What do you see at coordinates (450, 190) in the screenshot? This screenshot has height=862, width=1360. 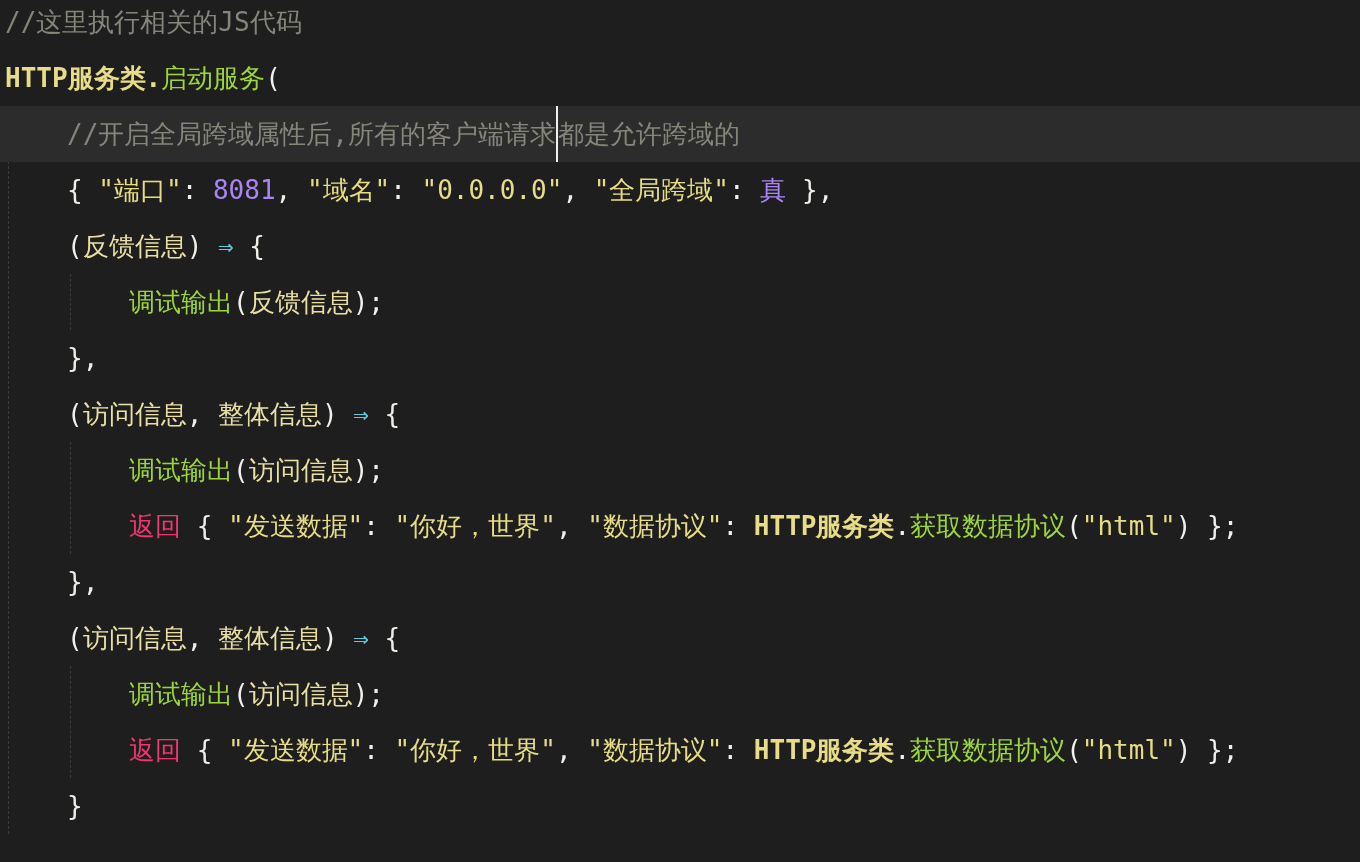 I see `code-line: { "端口": 8081, "域名": "0.0.0.0", "全局跨域": 真 },` at bounding box center [450, 190].